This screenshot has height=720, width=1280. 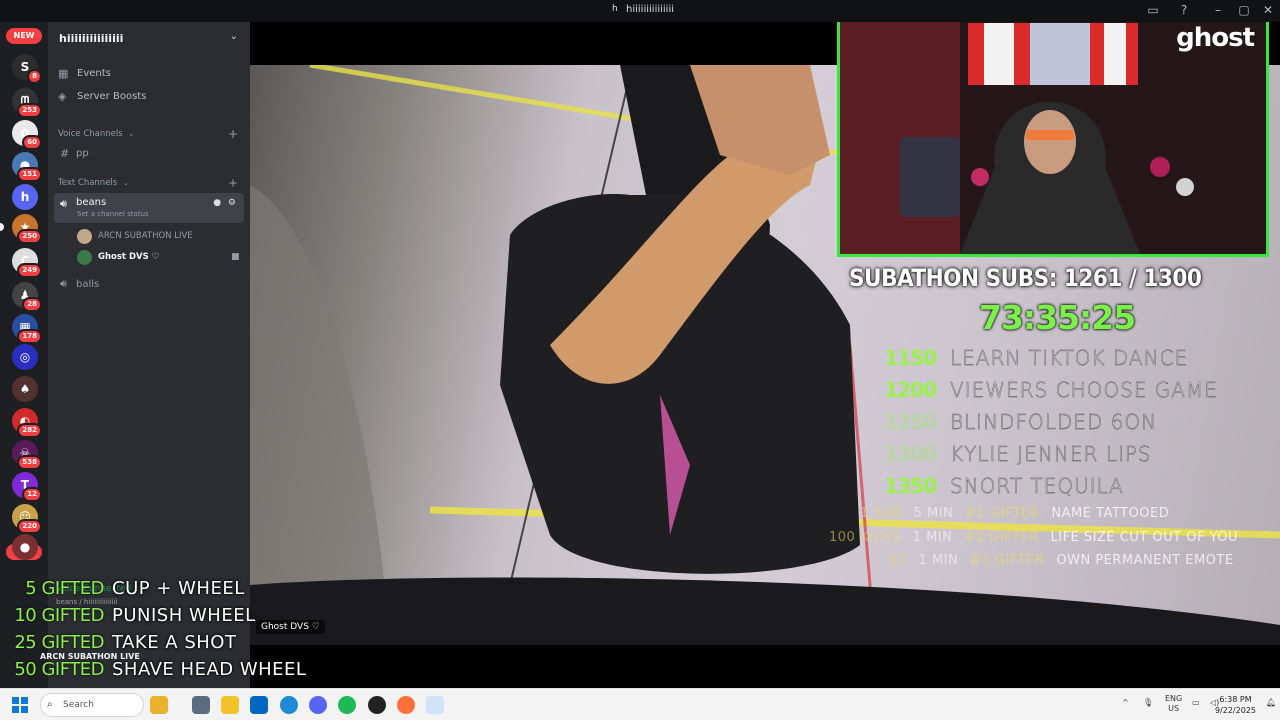 What do you see at coordinates (225, 203) in the screenshot?
I see `channel-tools-icons: ● ⚙` at bounding box center [225, 203].